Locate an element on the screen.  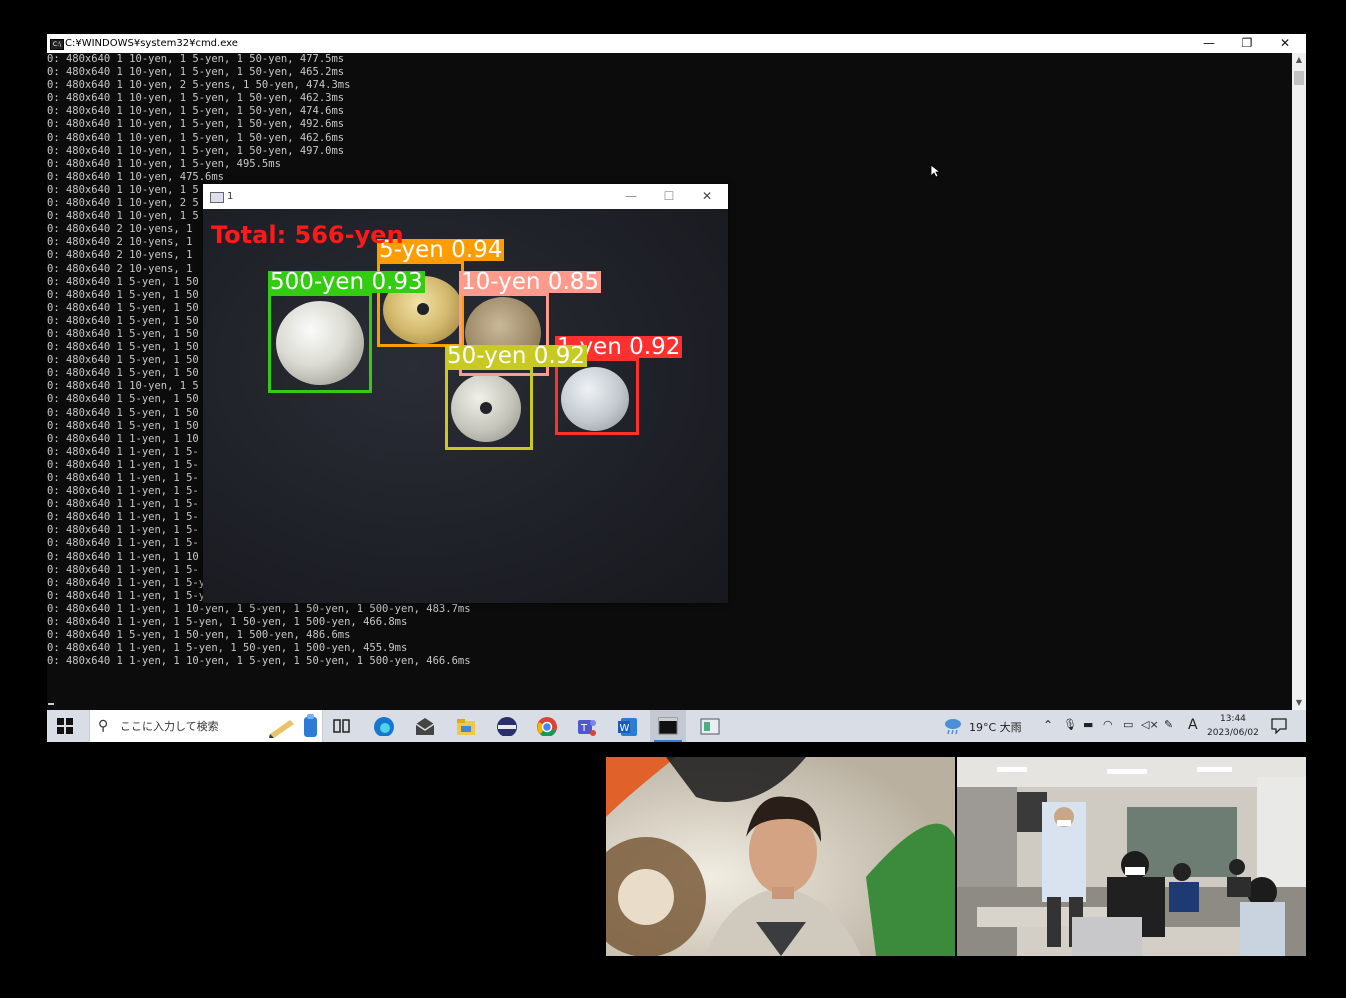
scrollbar: ▲ ▼ is located at coordinates (1299, 381).